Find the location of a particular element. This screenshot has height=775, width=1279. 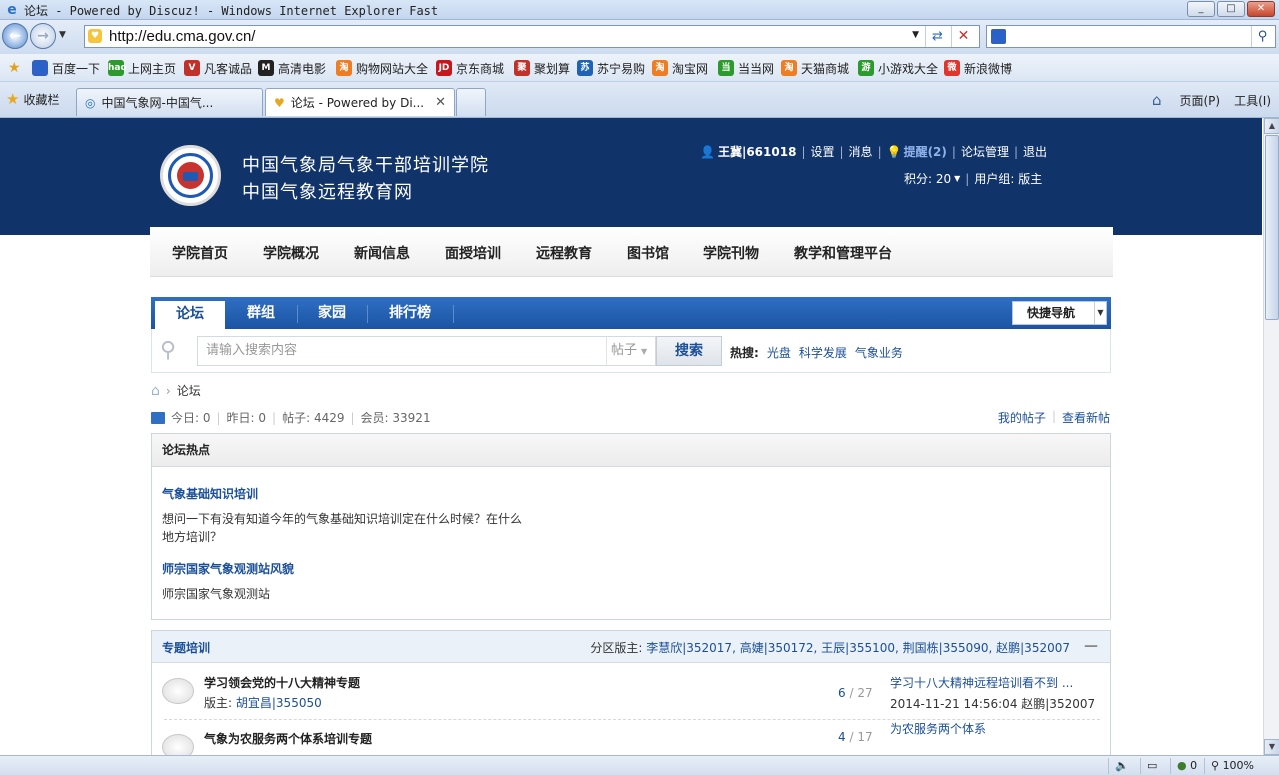

page-icon: ▭ is located at coordinates (1155, 766).